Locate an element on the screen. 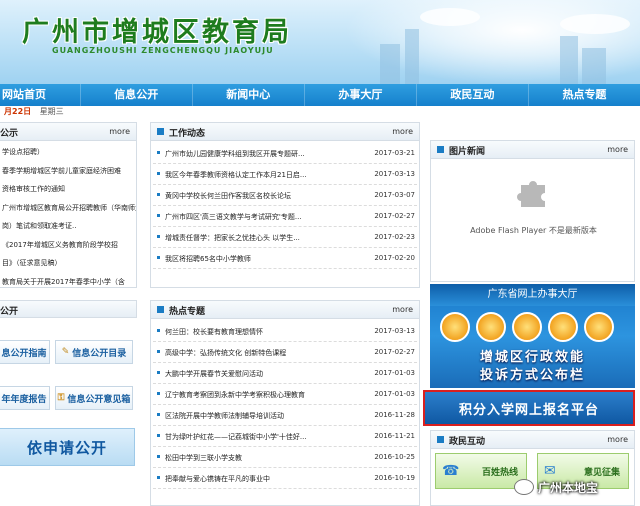 This screenshot has height=506, width=640. apply-open-button: 依申请公开 is located at coordinates (67, 447).